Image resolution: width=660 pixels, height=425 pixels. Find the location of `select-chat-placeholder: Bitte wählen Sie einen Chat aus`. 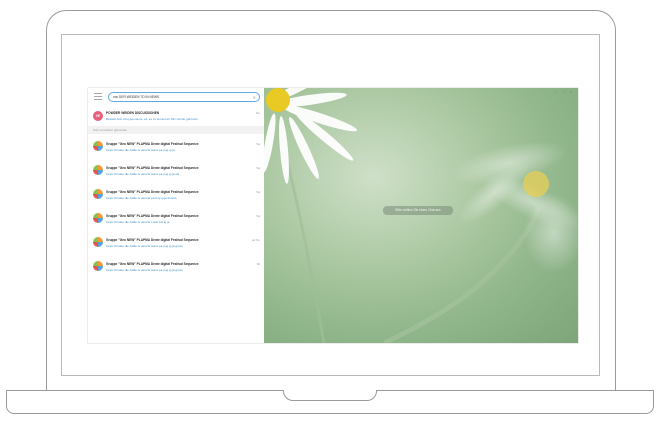

select-chat-placeholder: Bitte wählen Sie einen Chat aus is located at coordinates (418, 210).